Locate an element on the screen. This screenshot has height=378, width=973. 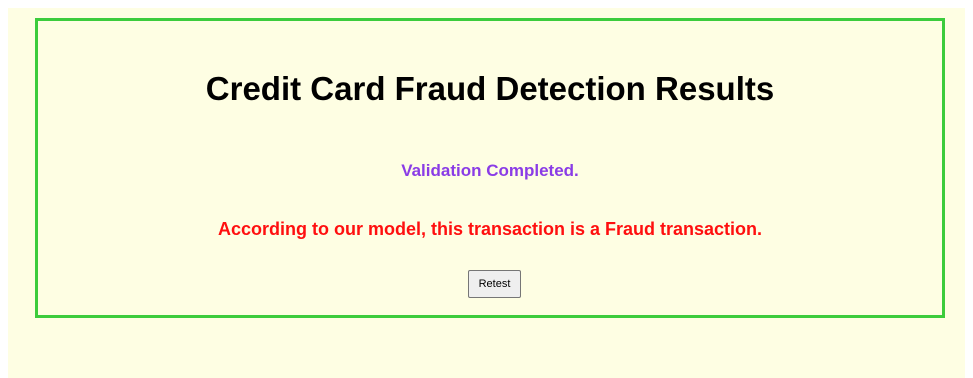
validation-status-message: Validation Completed. is located at coordinates (490, 170).